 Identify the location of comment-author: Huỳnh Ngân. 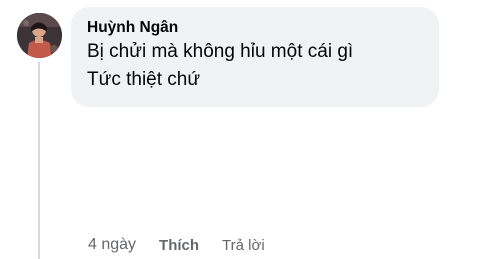
(255, 28).